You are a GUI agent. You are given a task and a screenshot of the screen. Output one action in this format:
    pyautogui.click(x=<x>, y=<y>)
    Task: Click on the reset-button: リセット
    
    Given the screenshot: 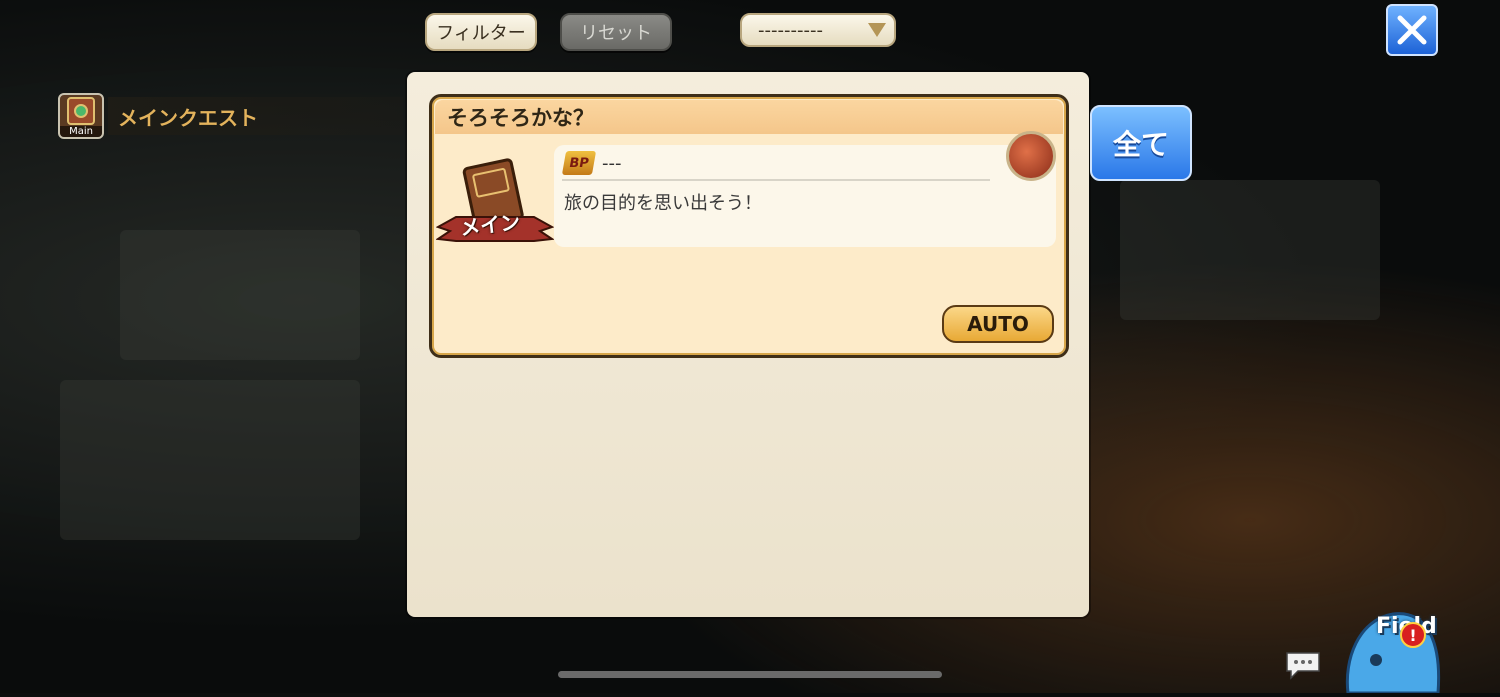 What is the action you would take?
    pyautogui.click(x=616, y=32)
    